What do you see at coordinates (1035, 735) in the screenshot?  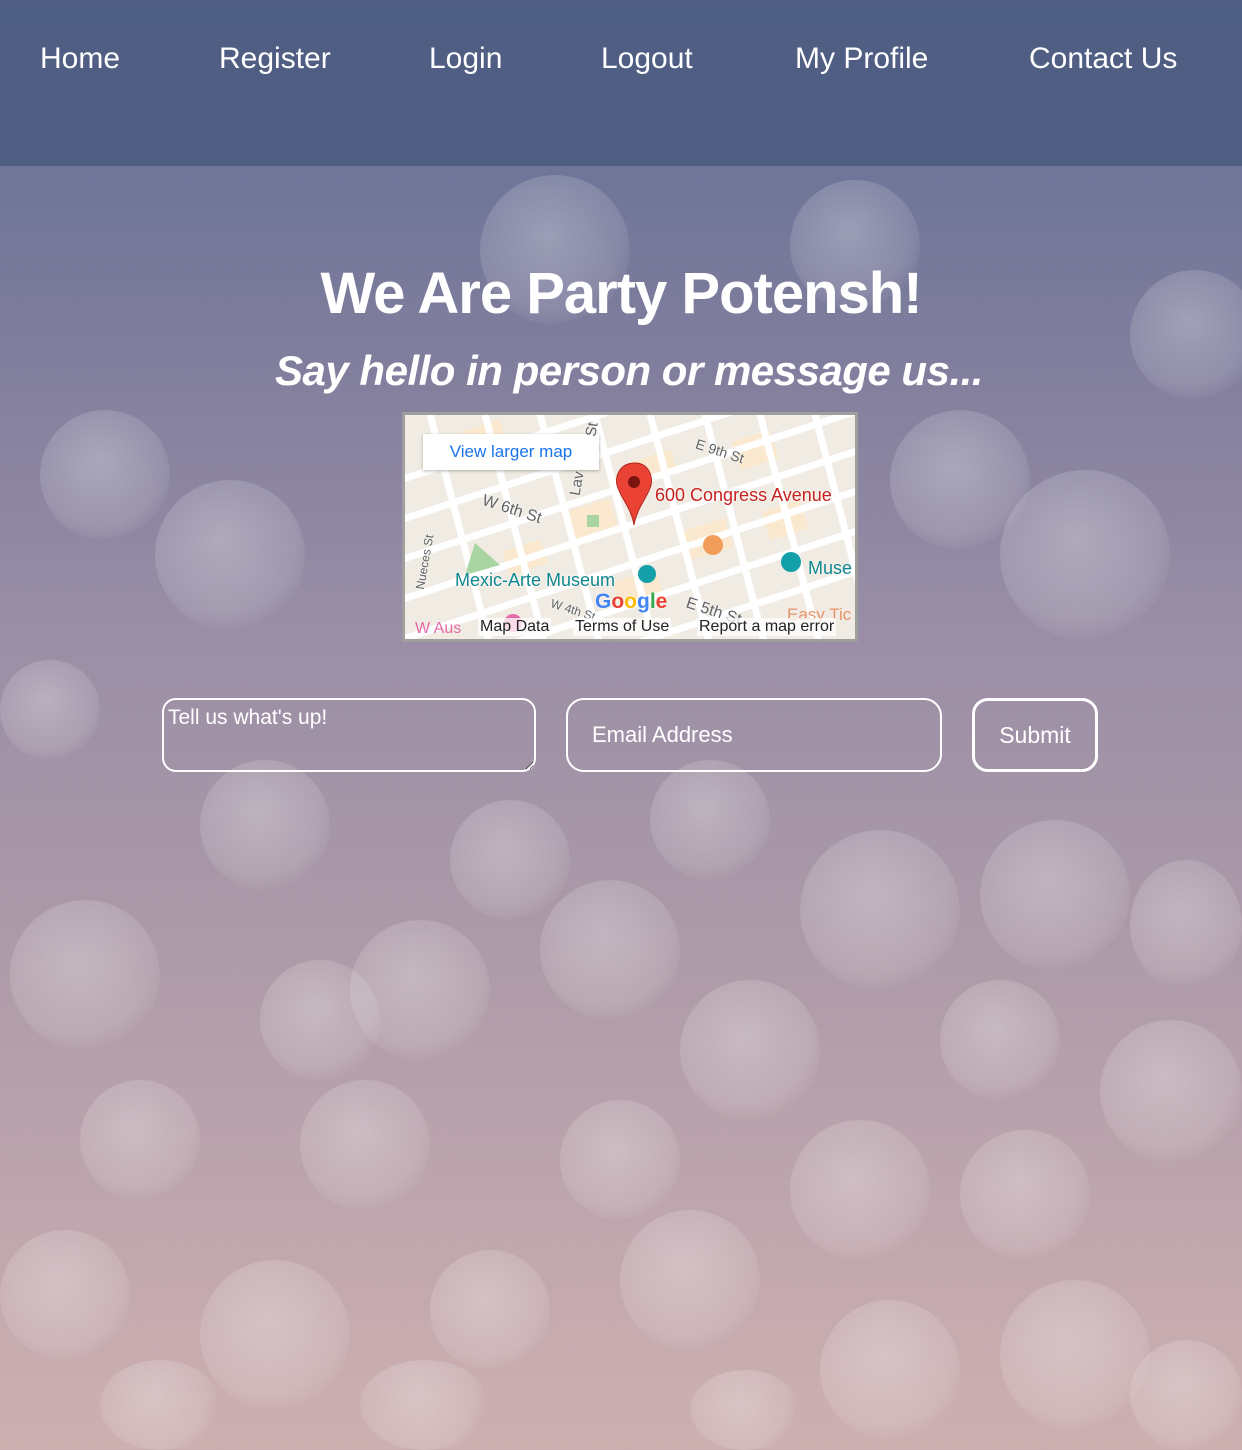 I see `submit-button: Submit` at bounding box center [1035, 735].